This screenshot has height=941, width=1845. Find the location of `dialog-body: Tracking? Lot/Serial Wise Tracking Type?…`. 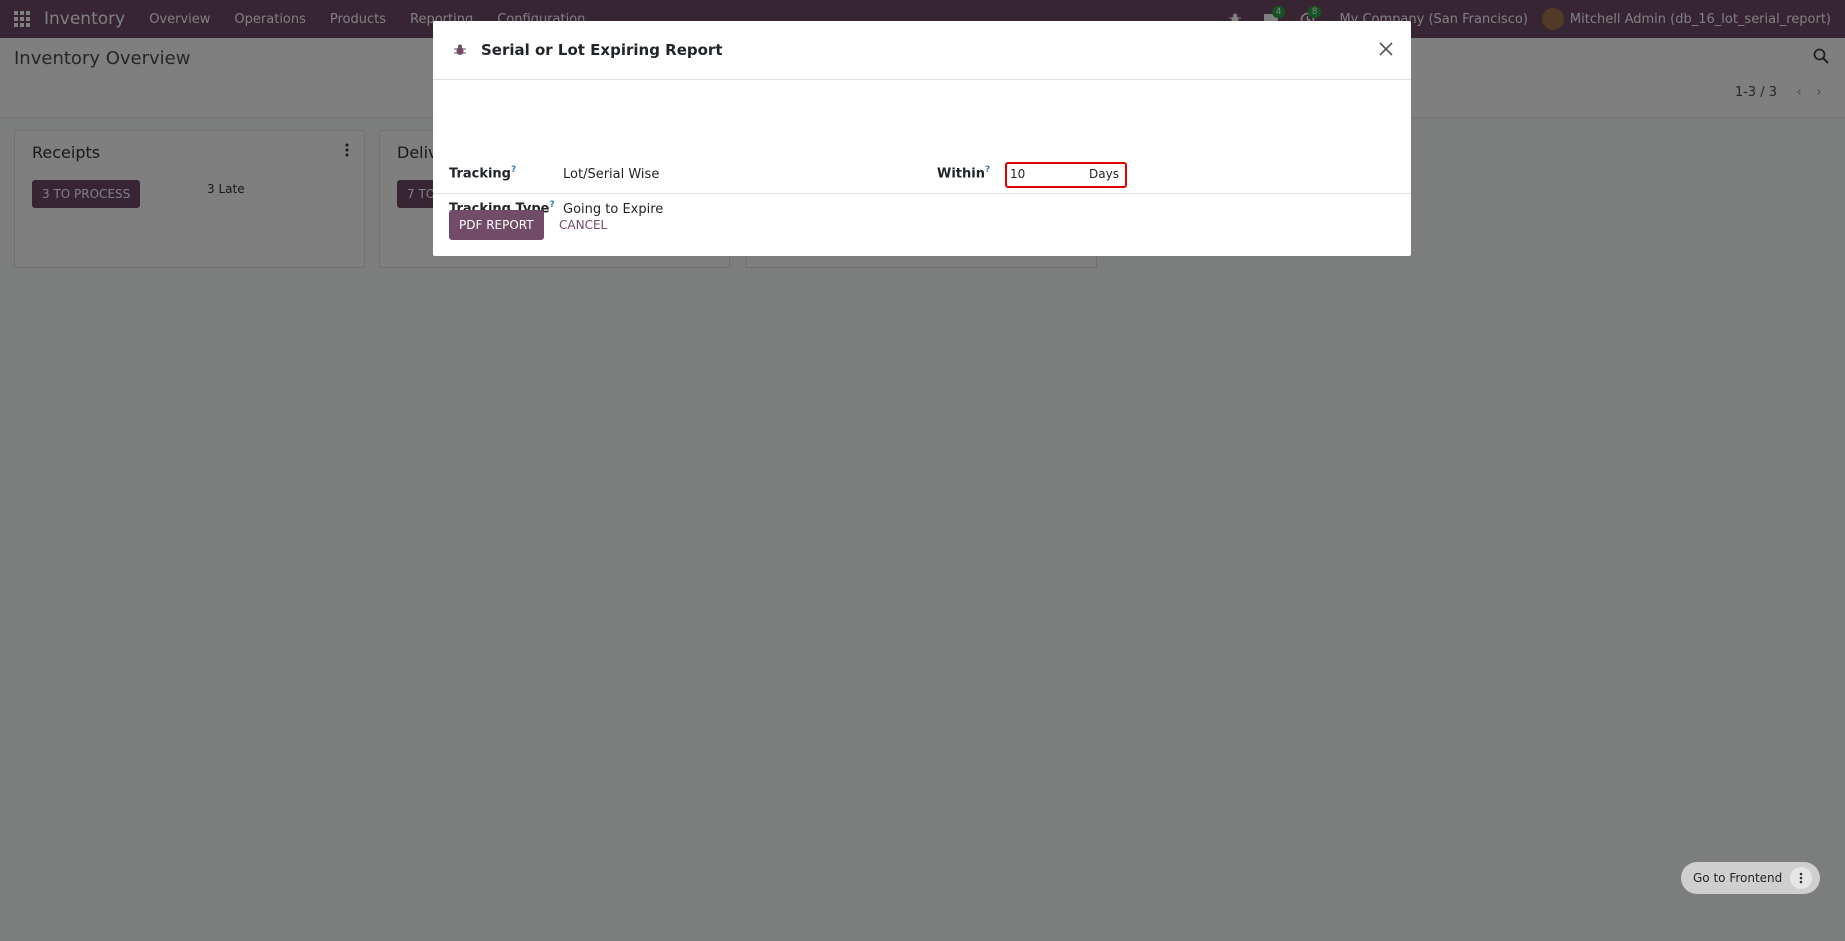

dialog-body: Tracking? Lot/Serial Wise Tracking Type?… is located at coordinates (922, 148).